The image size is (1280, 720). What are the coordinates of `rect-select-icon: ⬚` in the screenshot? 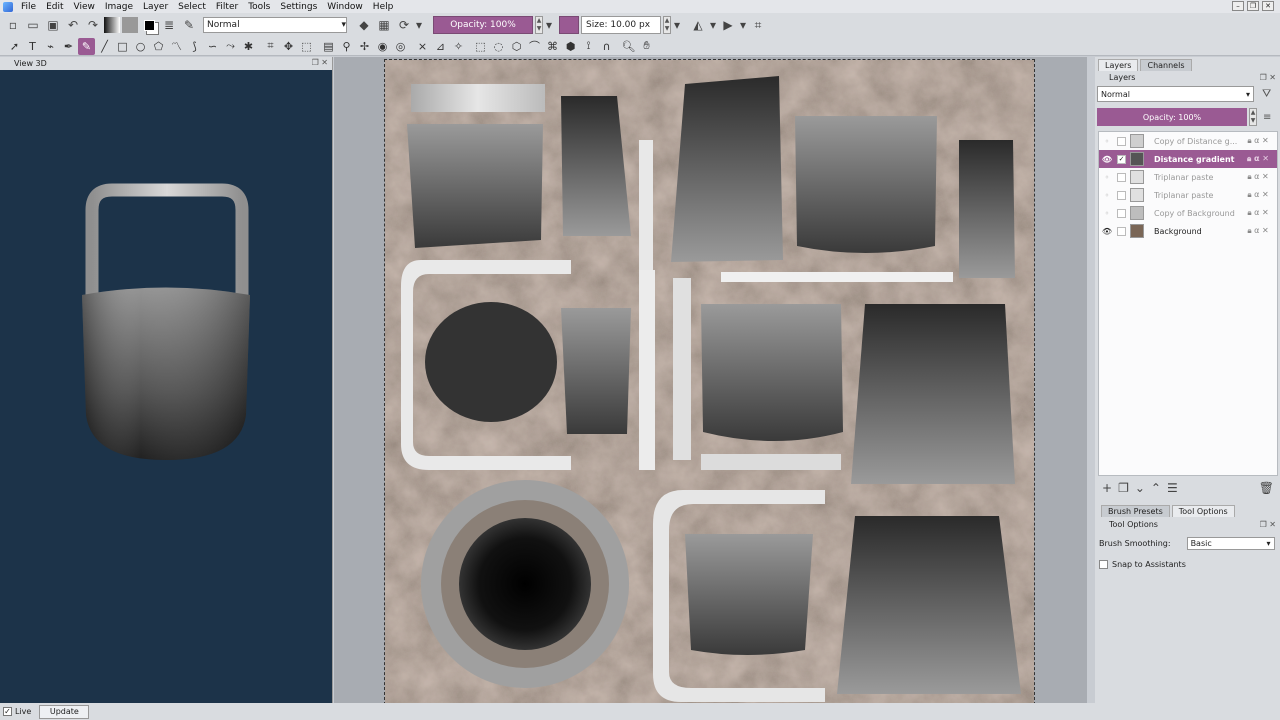 It's located at (480, 46).